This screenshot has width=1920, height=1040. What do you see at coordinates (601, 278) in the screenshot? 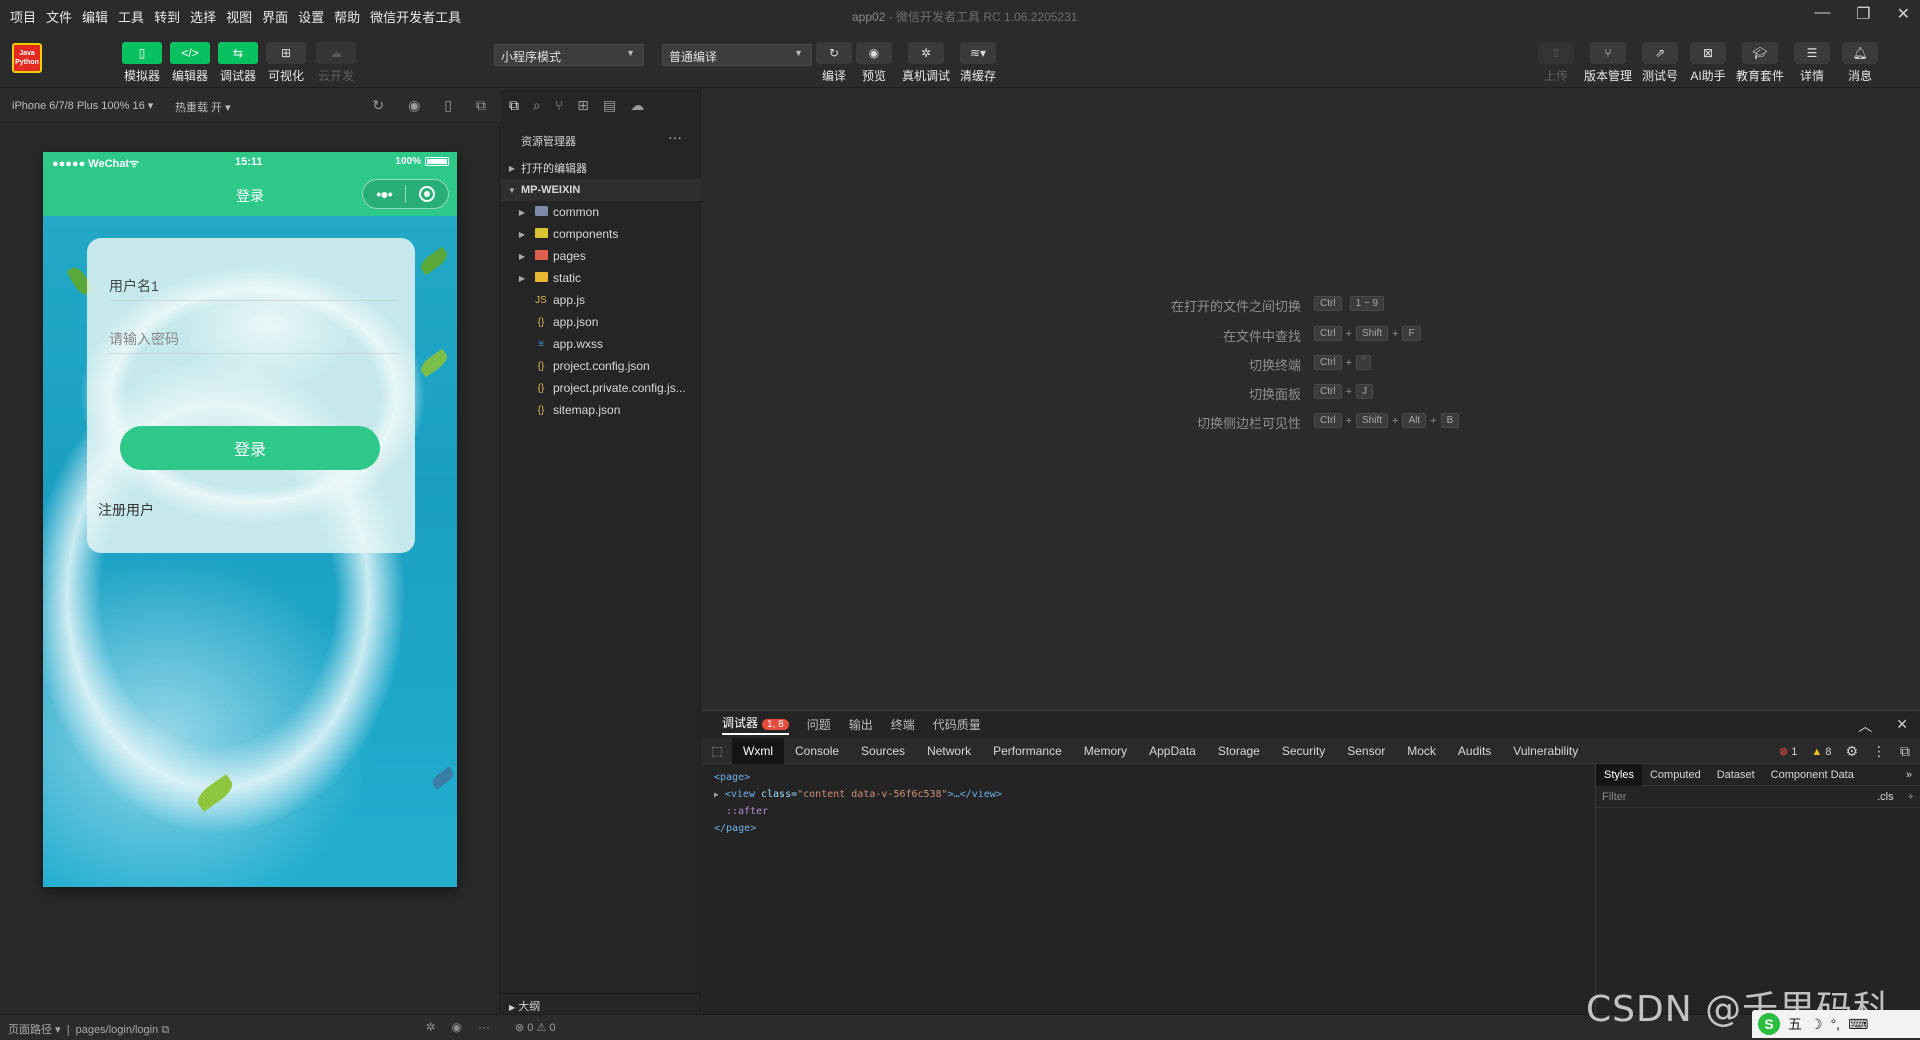
I see `file-item: ▶ static` at bounding box center [601, 278].